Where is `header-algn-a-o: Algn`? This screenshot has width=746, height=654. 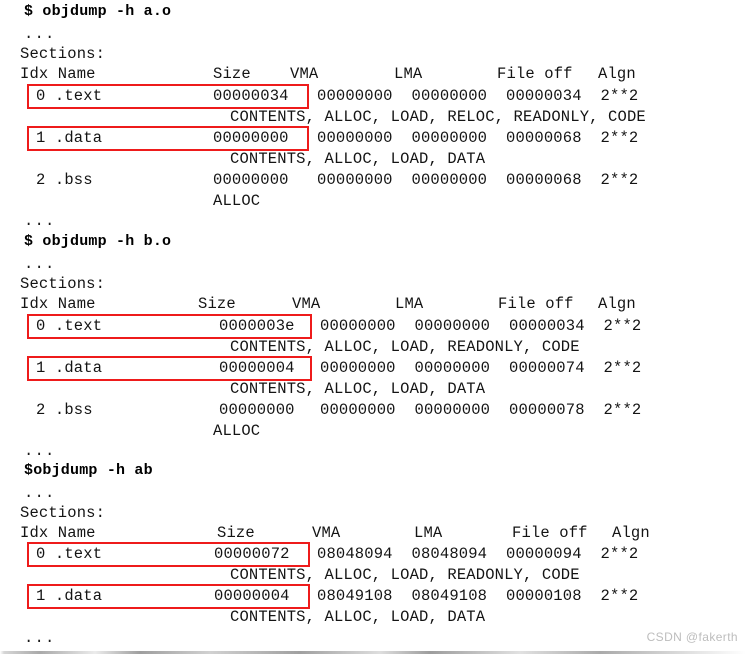
header-algn-a-o: Algn is located at coordinates (617, 74).